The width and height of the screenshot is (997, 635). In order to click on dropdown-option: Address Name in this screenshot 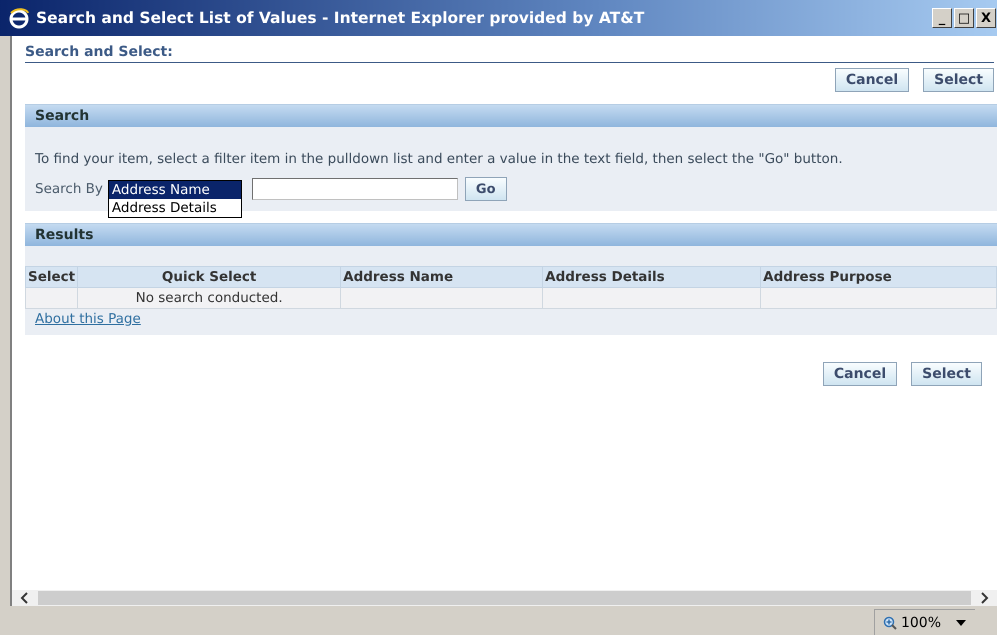, I will do `click(174, 190)`.